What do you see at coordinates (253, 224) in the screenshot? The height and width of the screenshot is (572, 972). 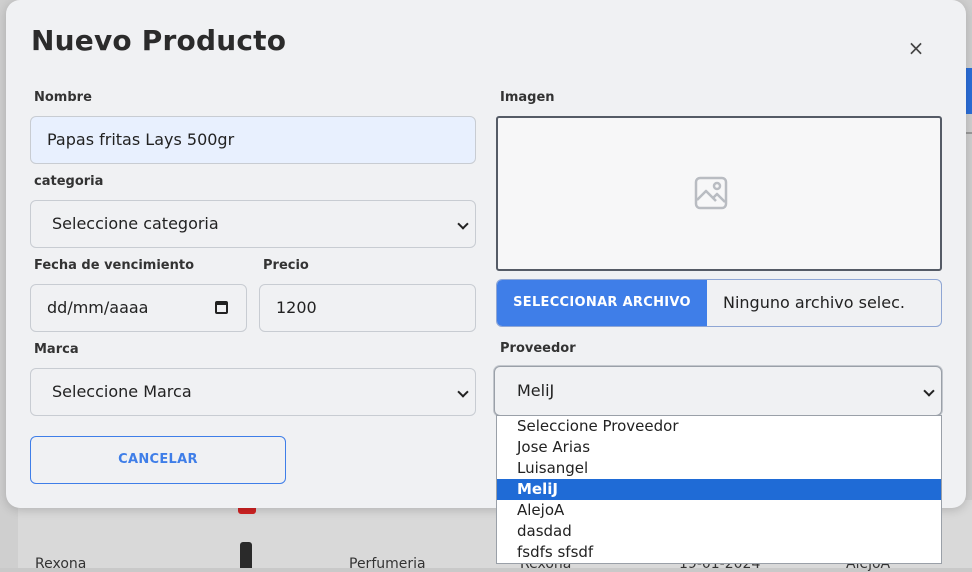 I see `categoria-select: Seleccione categoria` at bounding box center [253, 224].